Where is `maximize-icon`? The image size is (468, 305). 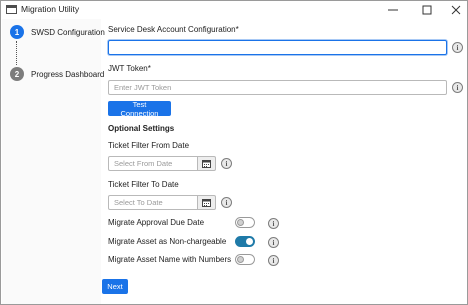
maximize-icon is located at coordinates (427, 9).